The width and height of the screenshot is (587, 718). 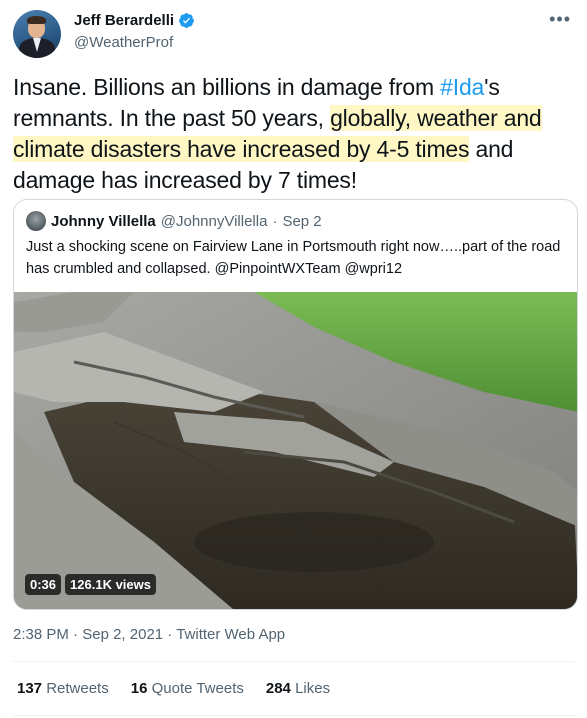 I want to click on video-badges: 0:36 126.1K views, so click(x=90, y=584).